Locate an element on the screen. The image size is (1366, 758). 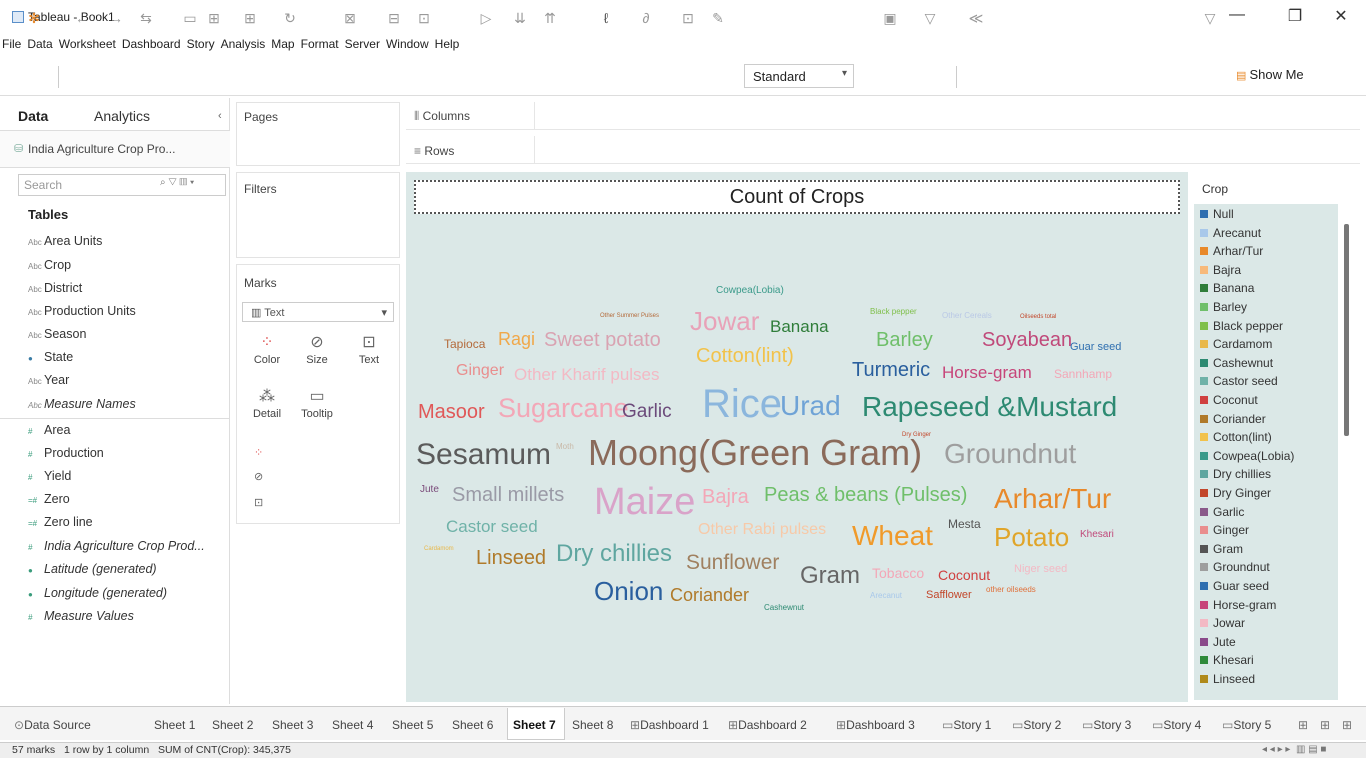
legend-item: Cotton(lint) is located at coordinates (1236, 437).